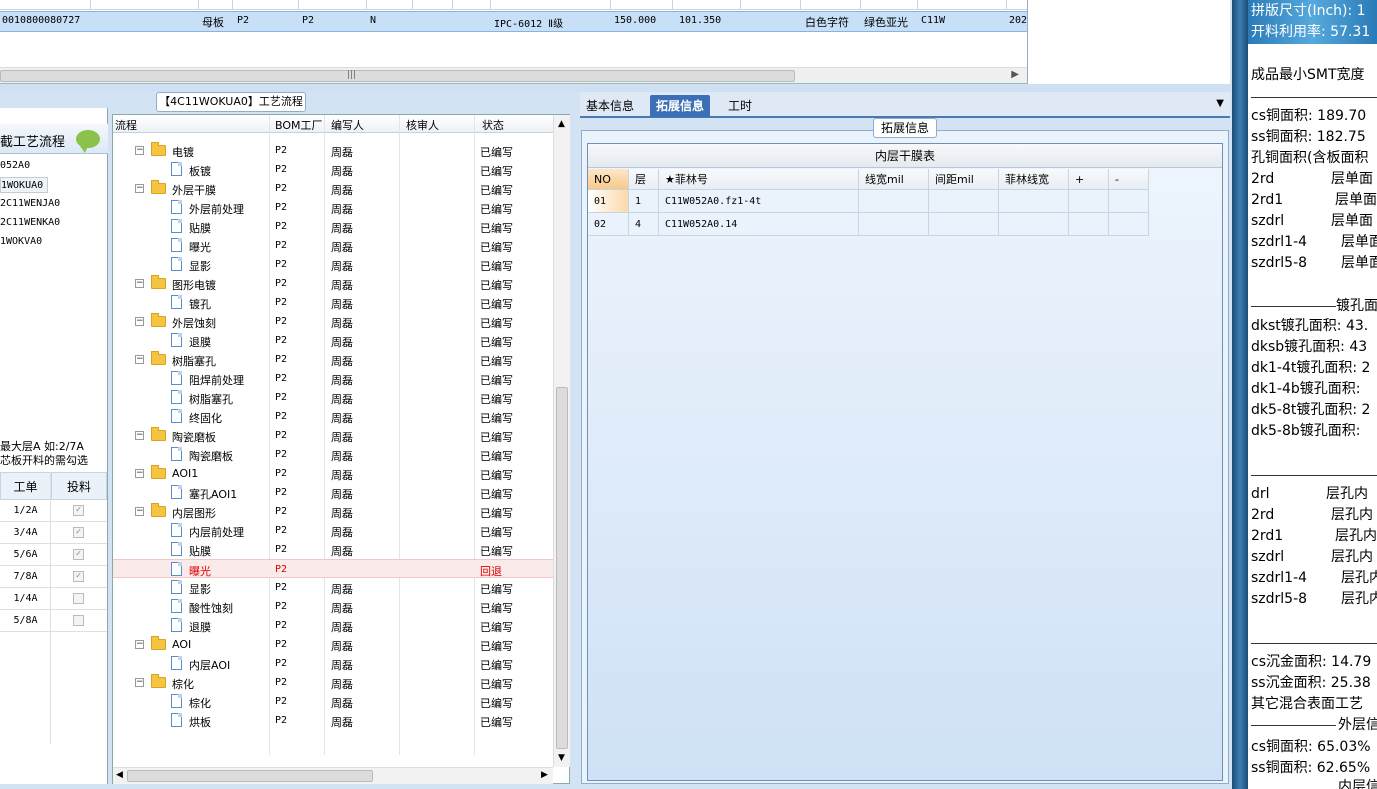  I want to click on tab-basic-info: 基本信息, so click(610, 106).